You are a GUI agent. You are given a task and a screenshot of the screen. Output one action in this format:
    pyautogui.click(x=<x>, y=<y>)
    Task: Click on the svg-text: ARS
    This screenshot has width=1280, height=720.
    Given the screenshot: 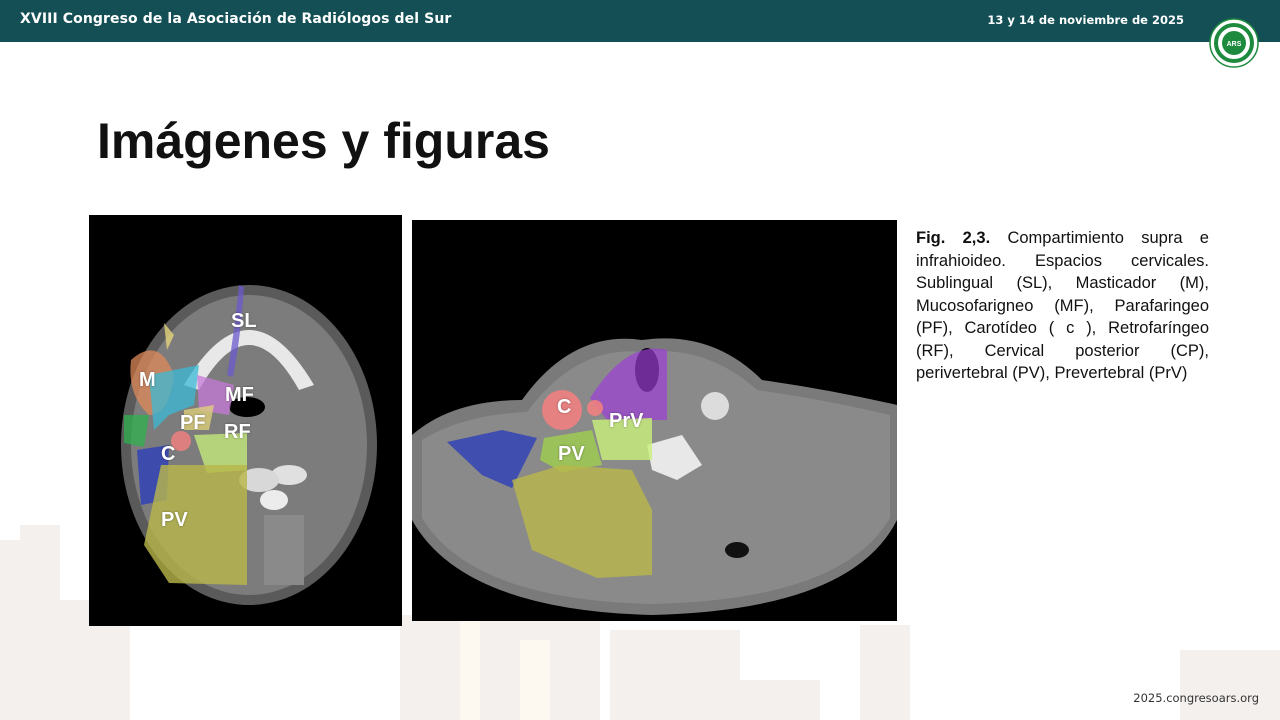 What is the action you would take?
    pyautogui.click(x=1234, y=44)
    